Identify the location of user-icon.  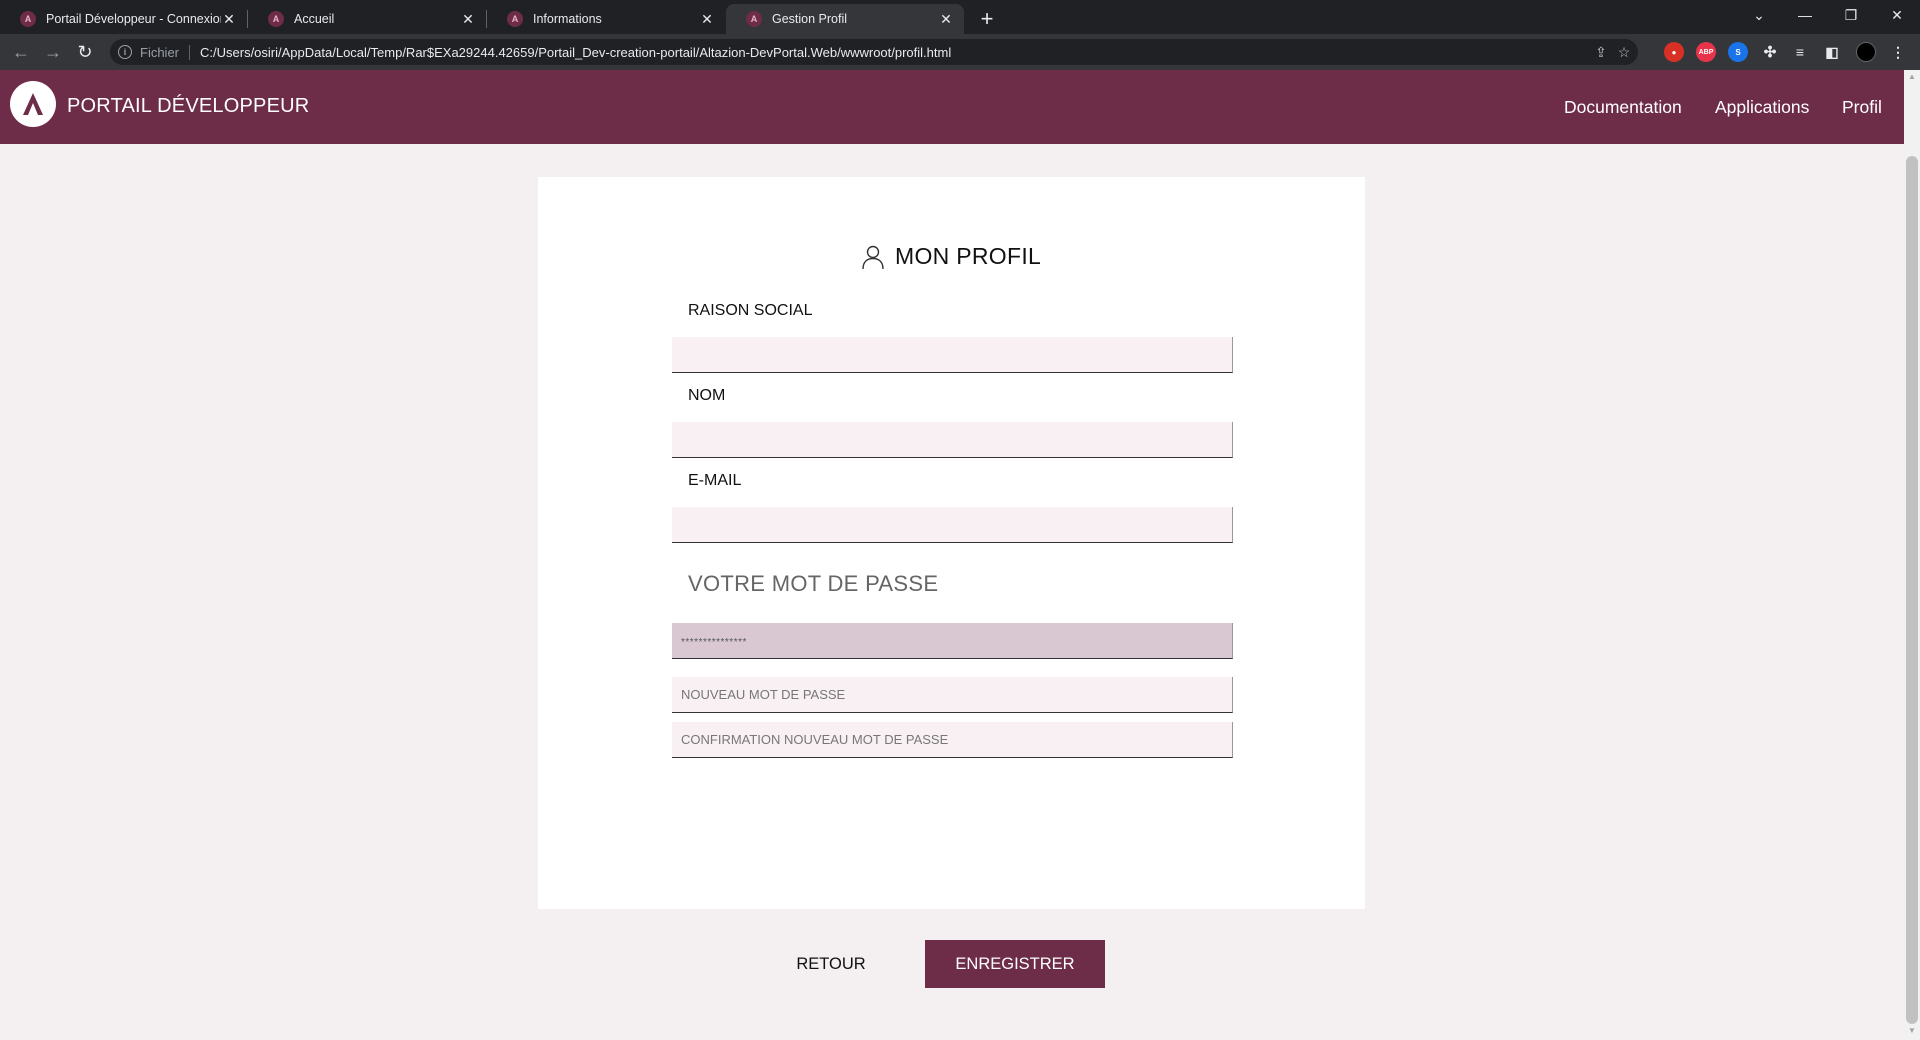
(873, 257).